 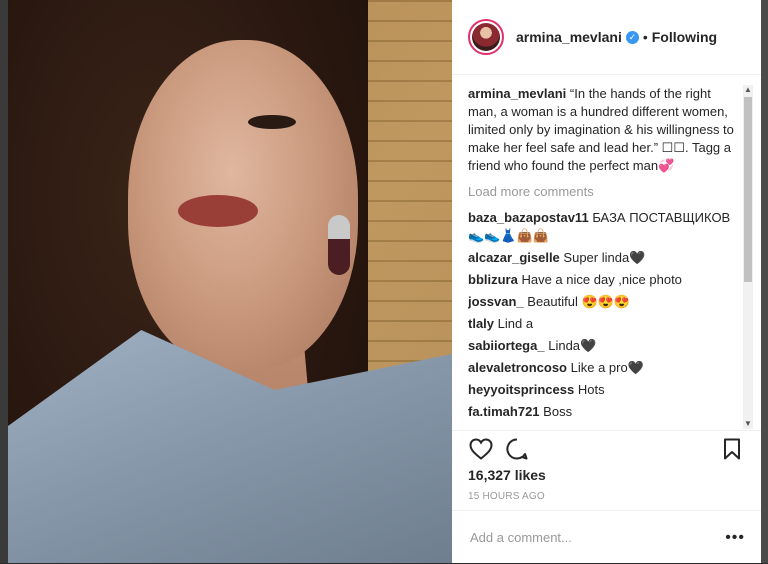 I want to click on scroll-down-arrow-icon: ▼, so click(x=748, y=424).